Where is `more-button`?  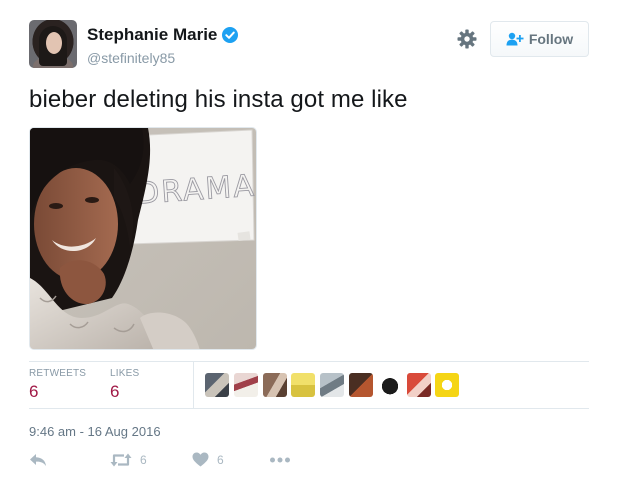
more-button is located at coordinates (280, 460).